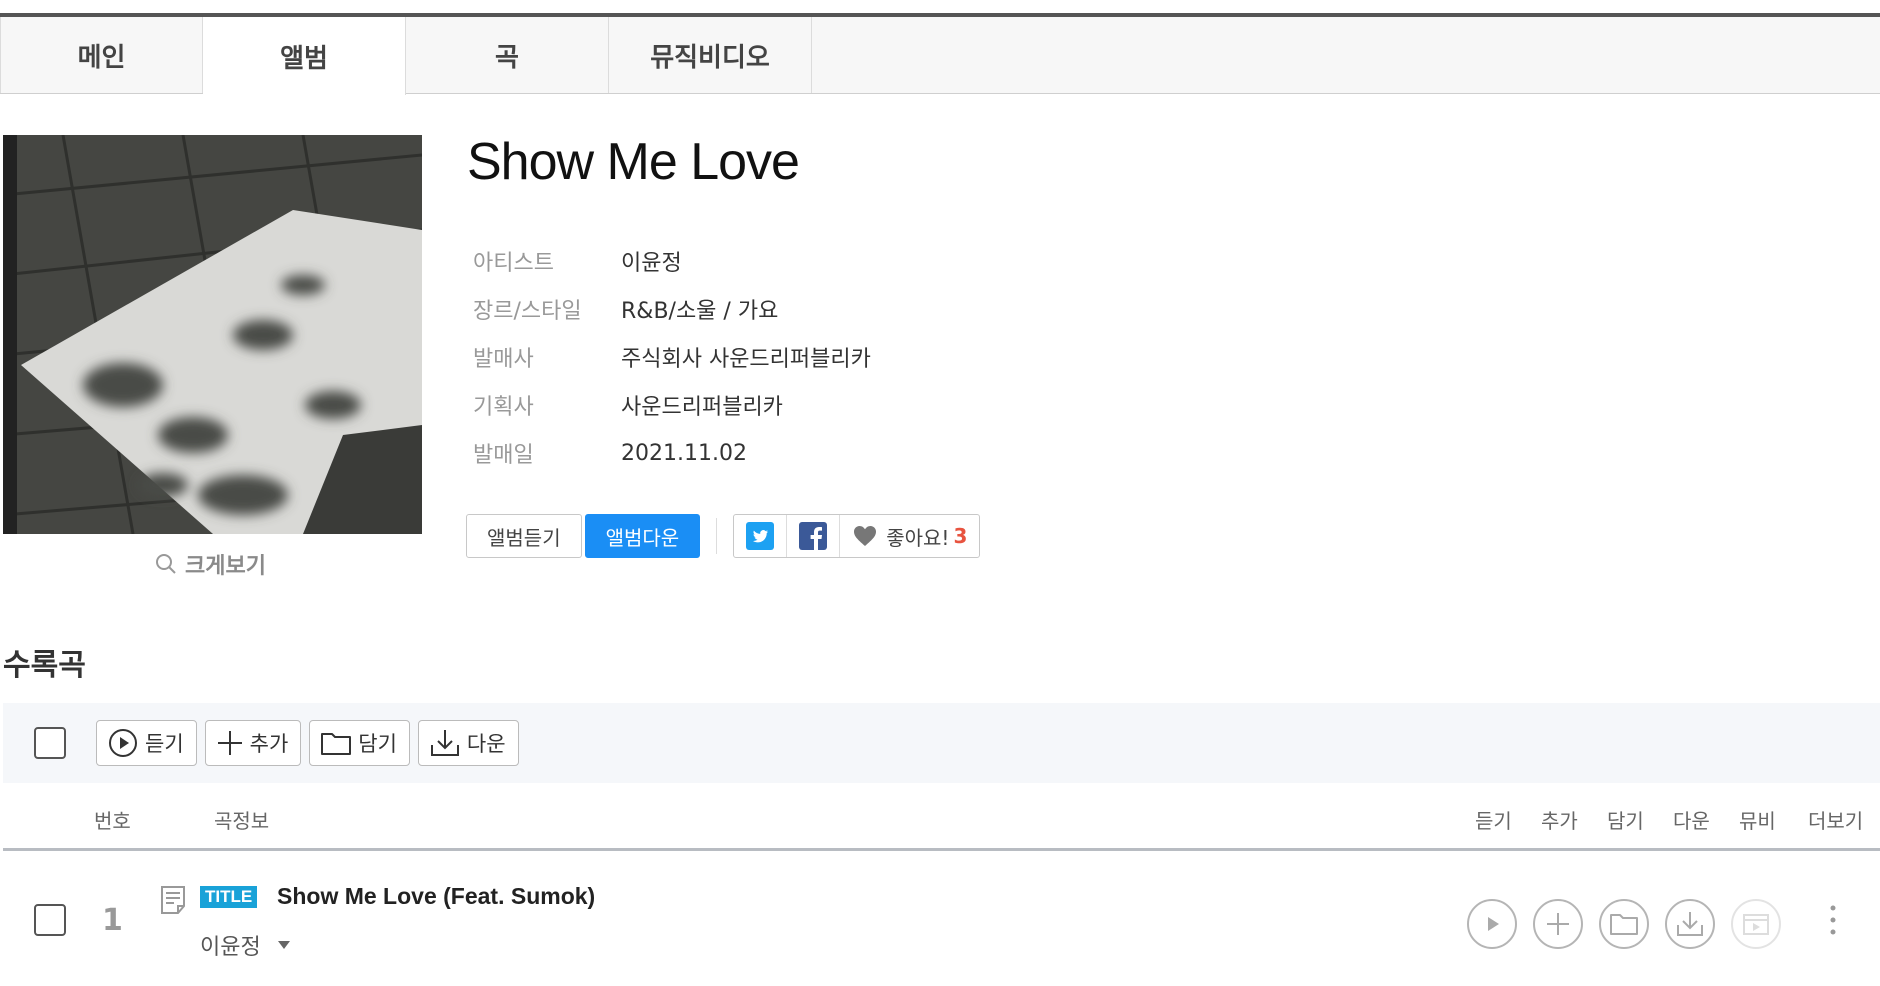  I want to click on download-selected-button: 다운, so click(468, 743).